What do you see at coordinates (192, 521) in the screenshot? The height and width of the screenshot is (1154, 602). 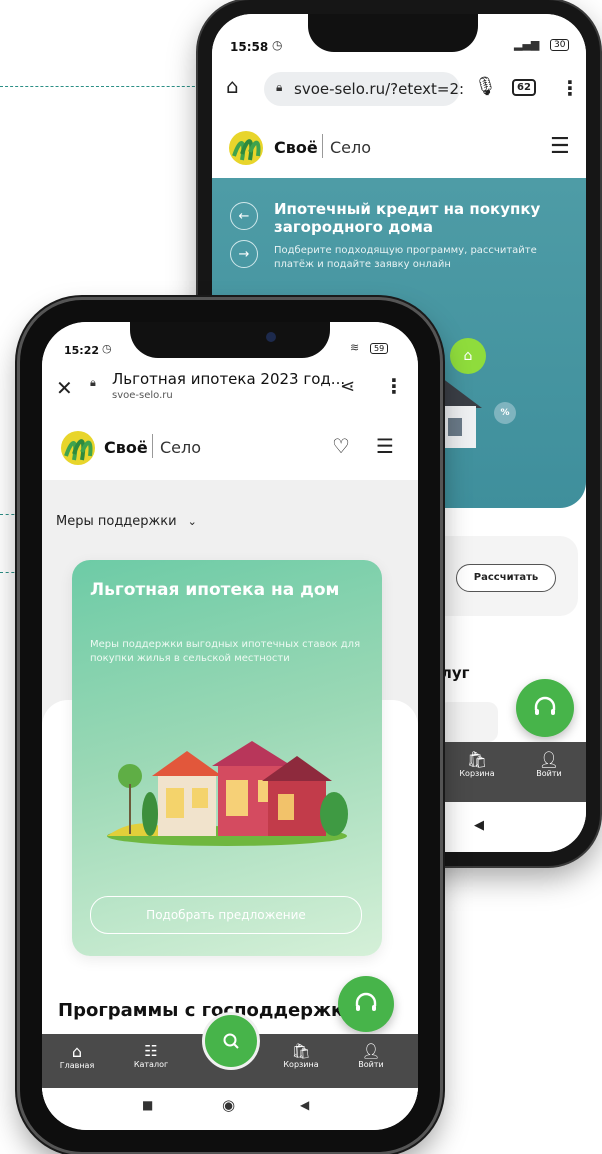 I see `chevron-down-icon: ⌄` at bounding box center [192, 521].